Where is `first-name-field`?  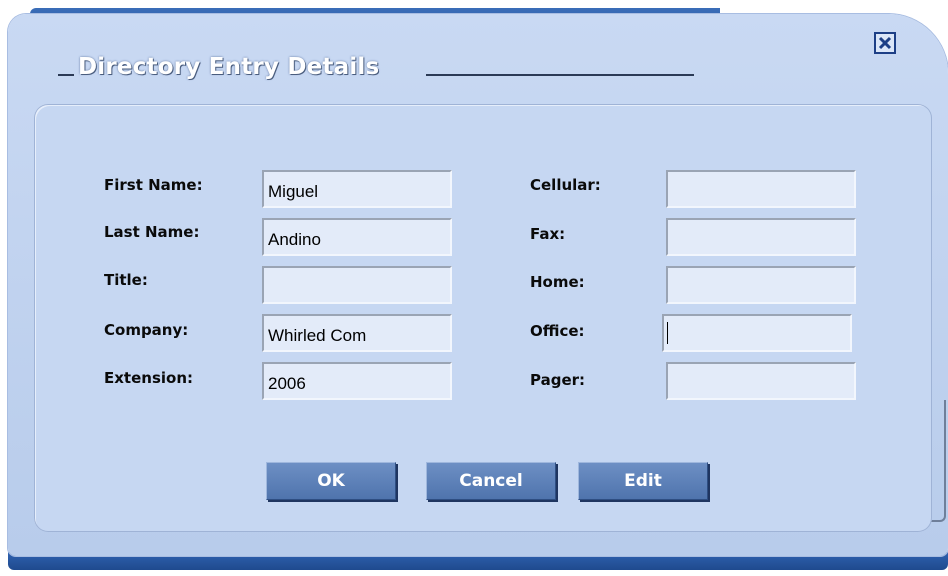
first-name-field is located at coordinates (357, 189).